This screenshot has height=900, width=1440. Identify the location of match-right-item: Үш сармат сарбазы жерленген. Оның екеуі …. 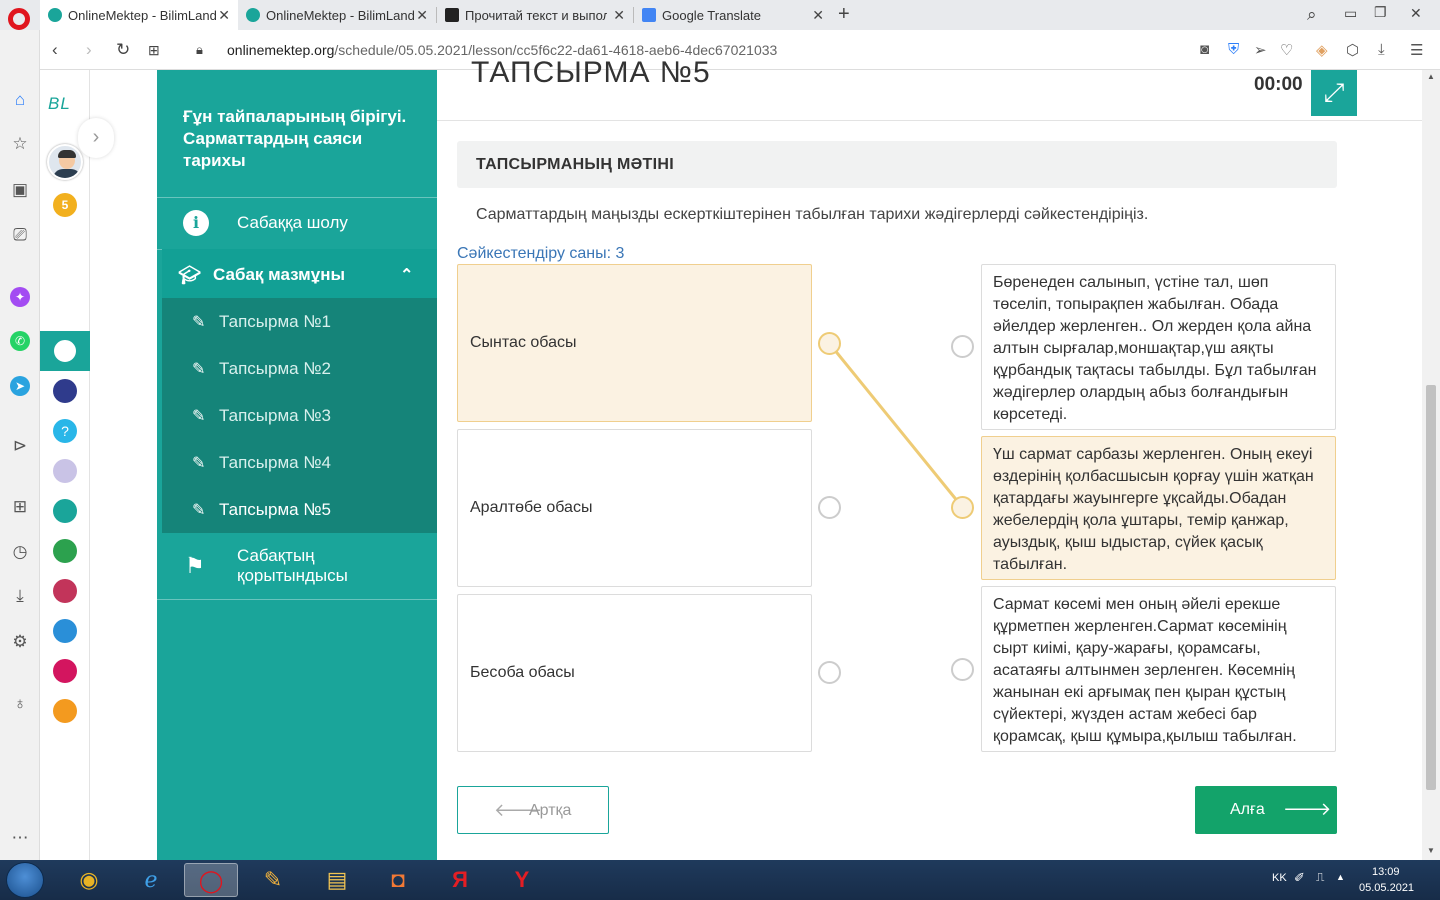
(1158, 508).